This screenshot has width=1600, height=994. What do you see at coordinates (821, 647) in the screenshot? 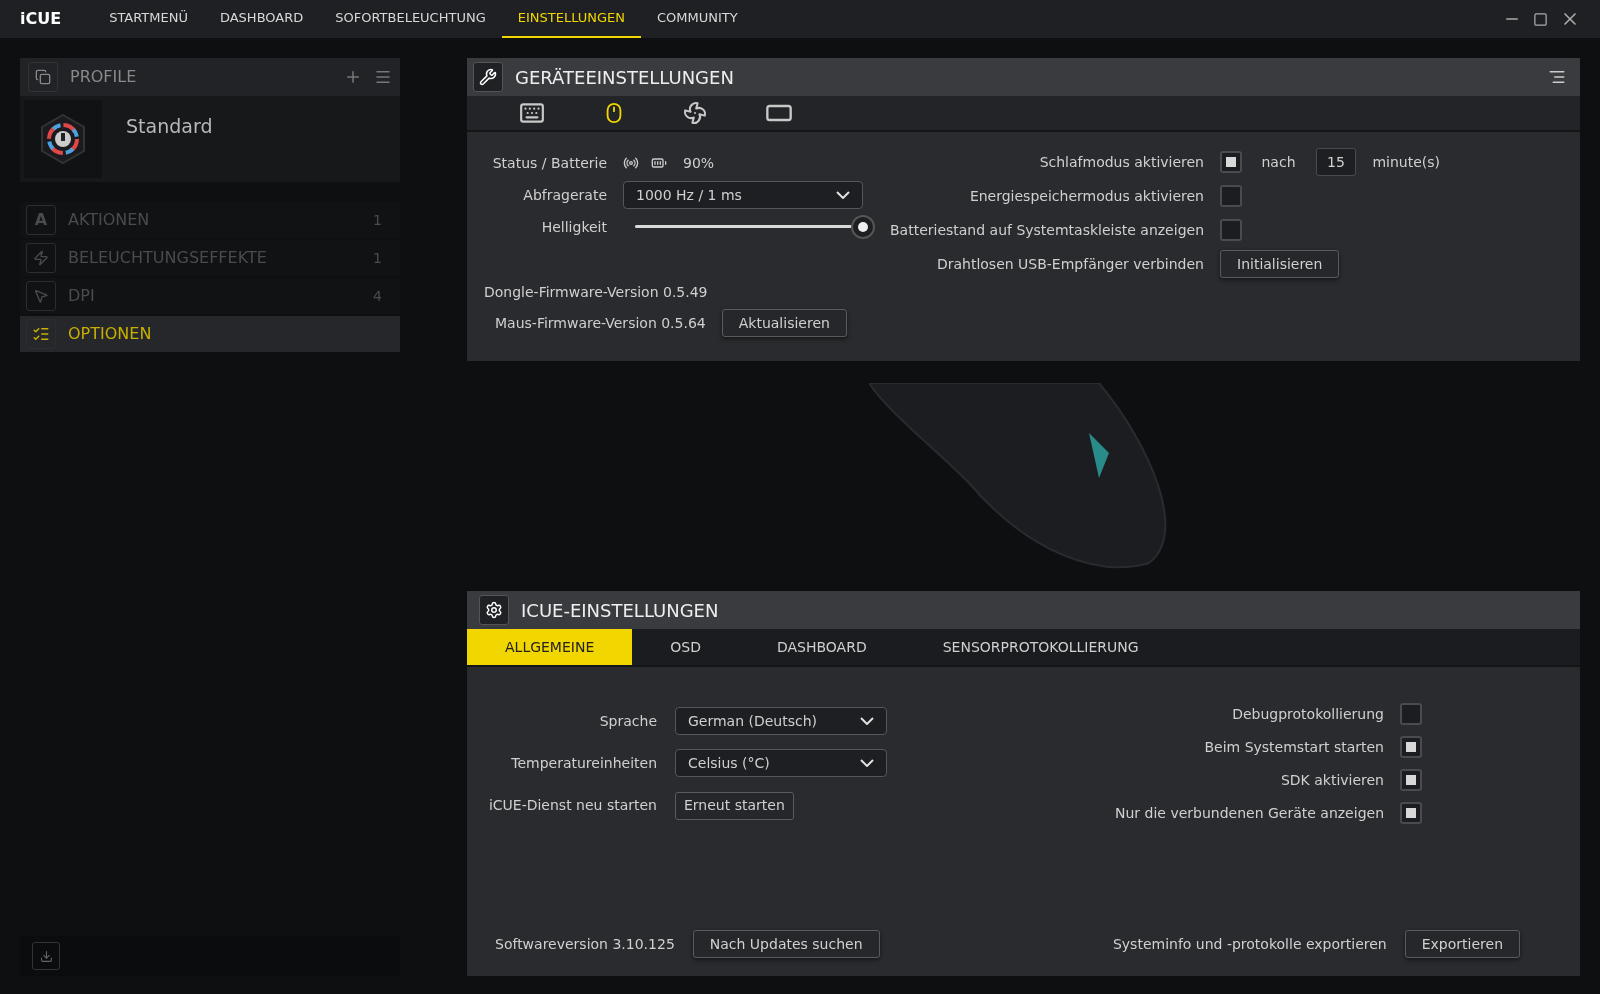
I see `settings-tab: DASHBOARD` at bounding box center [821, 647].